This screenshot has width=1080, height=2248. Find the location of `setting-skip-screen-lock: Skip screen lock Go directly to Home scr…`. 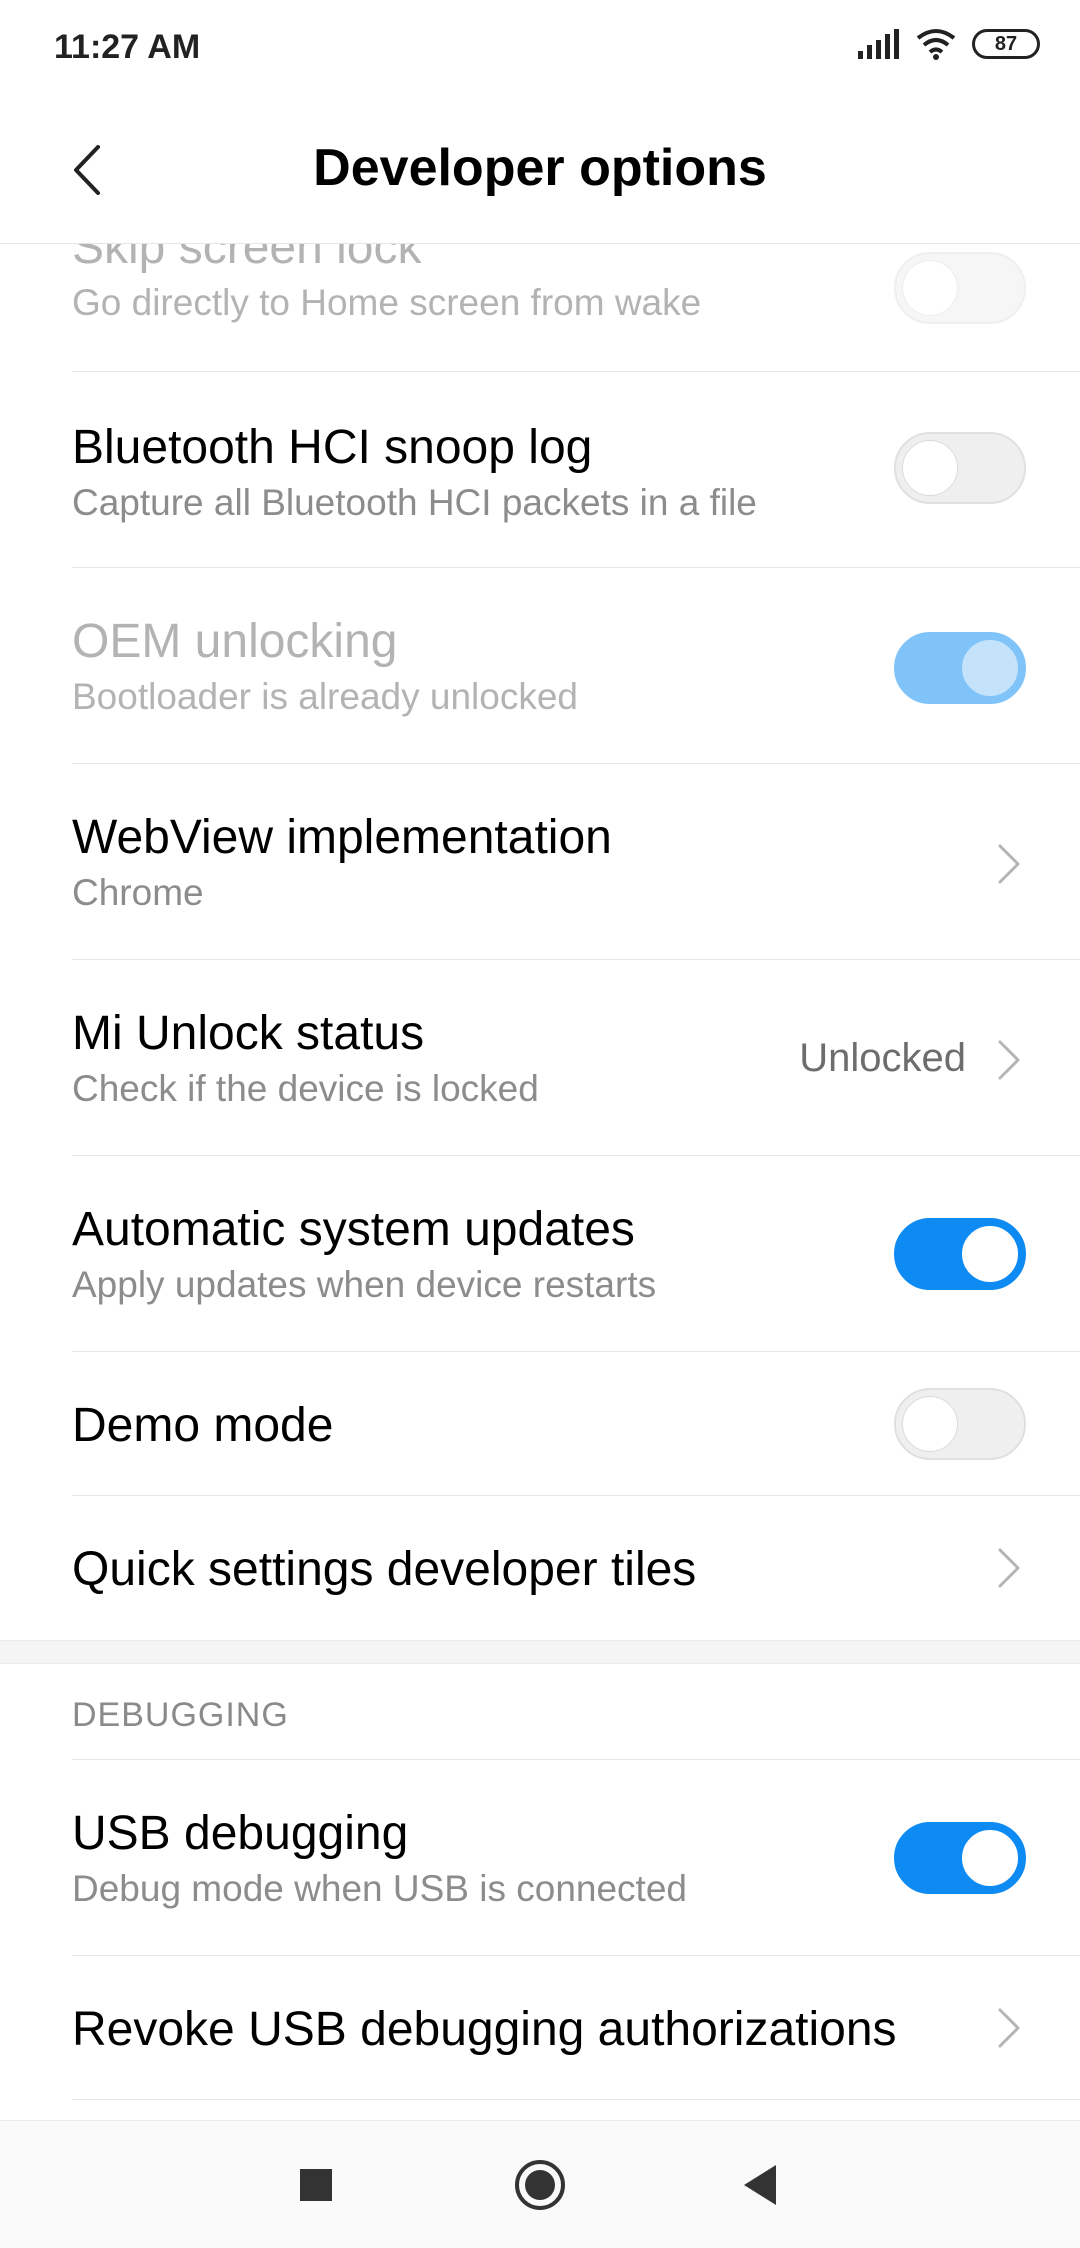

setting-skip-screen-lock: Skip screen lock Go directly to Home scr… is located at coordinates (540, 308).